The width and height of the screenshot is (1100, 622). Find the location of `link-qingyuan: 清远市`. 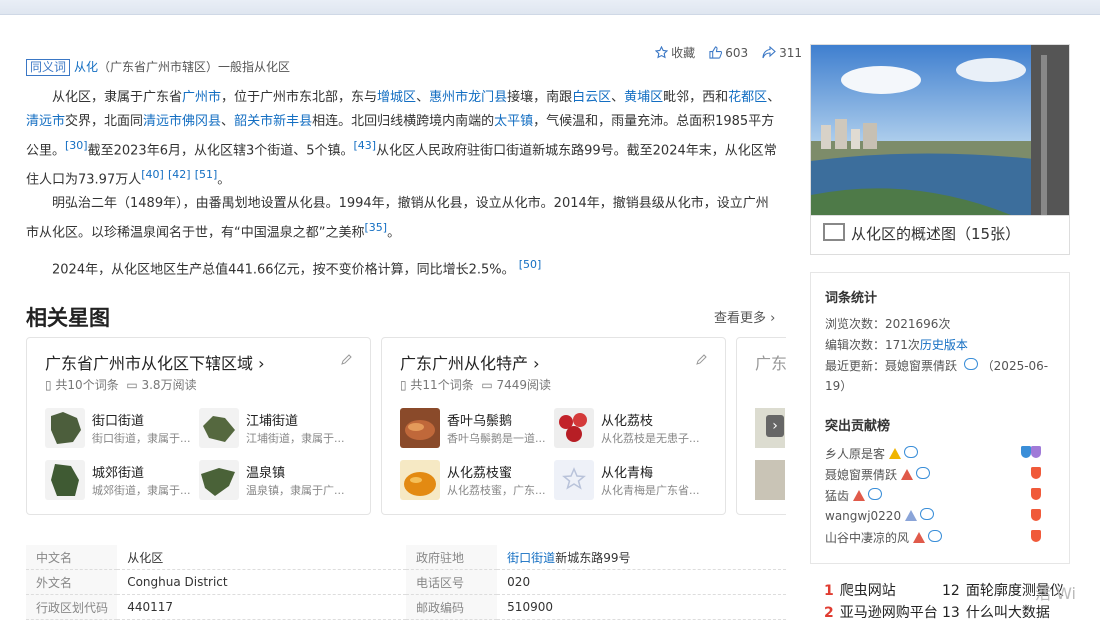

link-qingyuan: 清远市 is located at coordinates (45, 121).